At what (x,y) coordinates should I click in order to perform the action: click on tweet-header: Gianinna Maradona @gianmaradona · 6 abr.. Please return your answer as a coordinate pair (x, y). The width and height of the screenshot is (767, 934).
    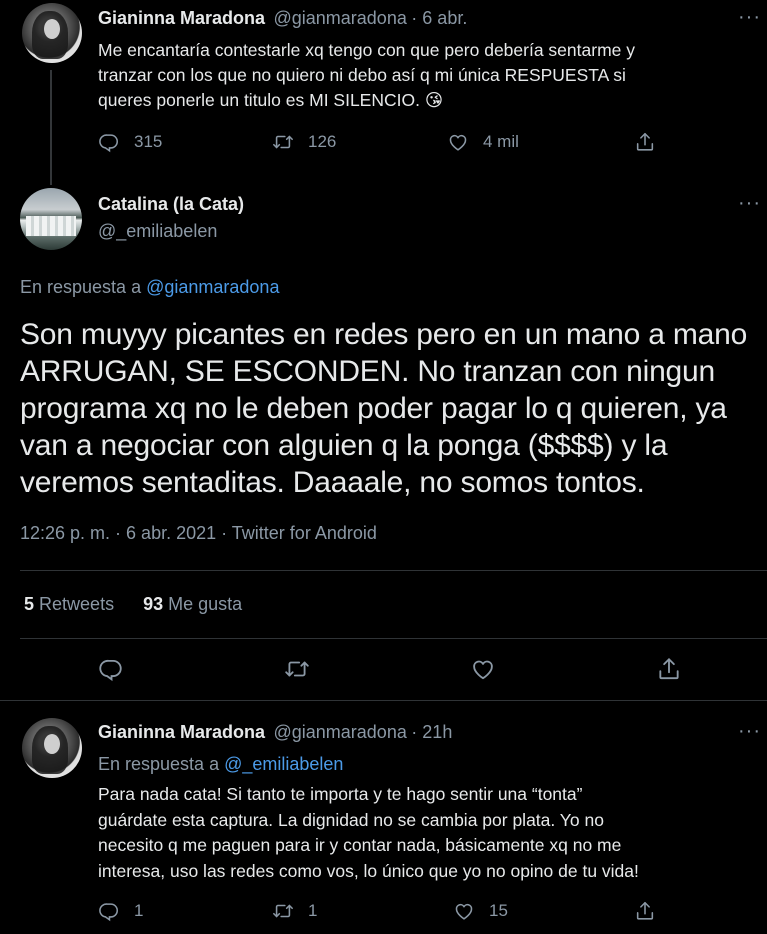
    Looking at the image, I should click on (282, 18).